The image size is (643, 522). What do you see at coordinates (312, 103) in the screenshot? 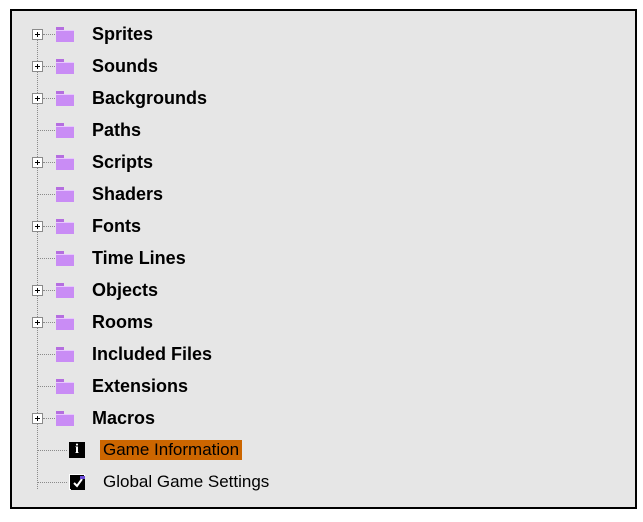
I see `tree-item-backgrounds: Backgrounds` at bounding box center [312, 103].